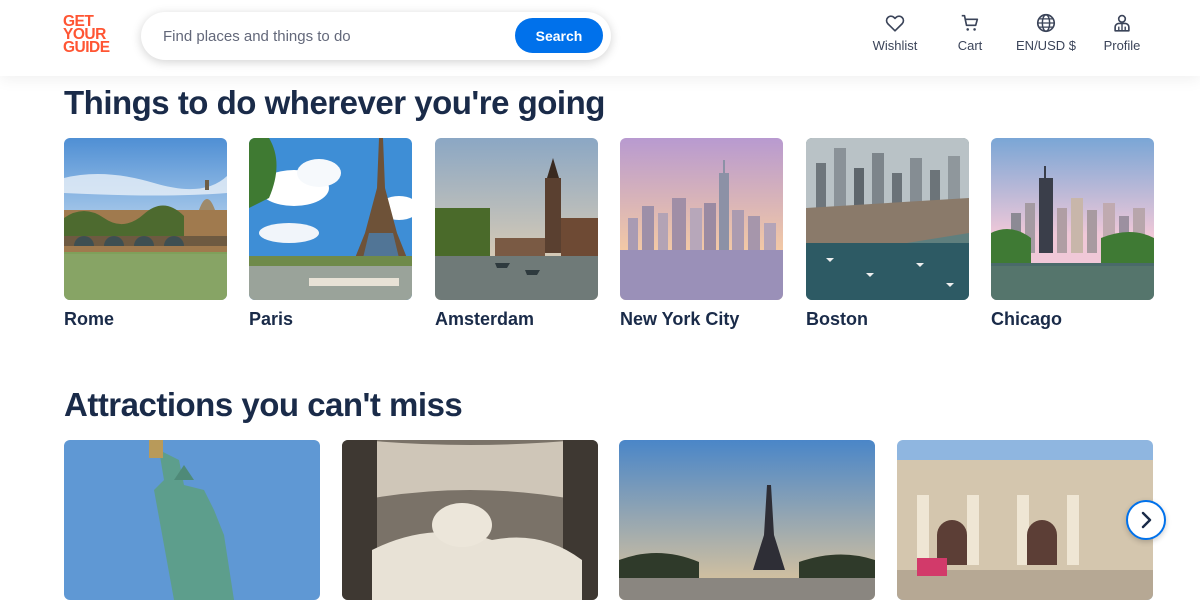 Image resolution: width=1200 pixels, height=600 pixels. Describe the element at coordinates (145, 219) in the screenshot. I see `rome-image` at that location.